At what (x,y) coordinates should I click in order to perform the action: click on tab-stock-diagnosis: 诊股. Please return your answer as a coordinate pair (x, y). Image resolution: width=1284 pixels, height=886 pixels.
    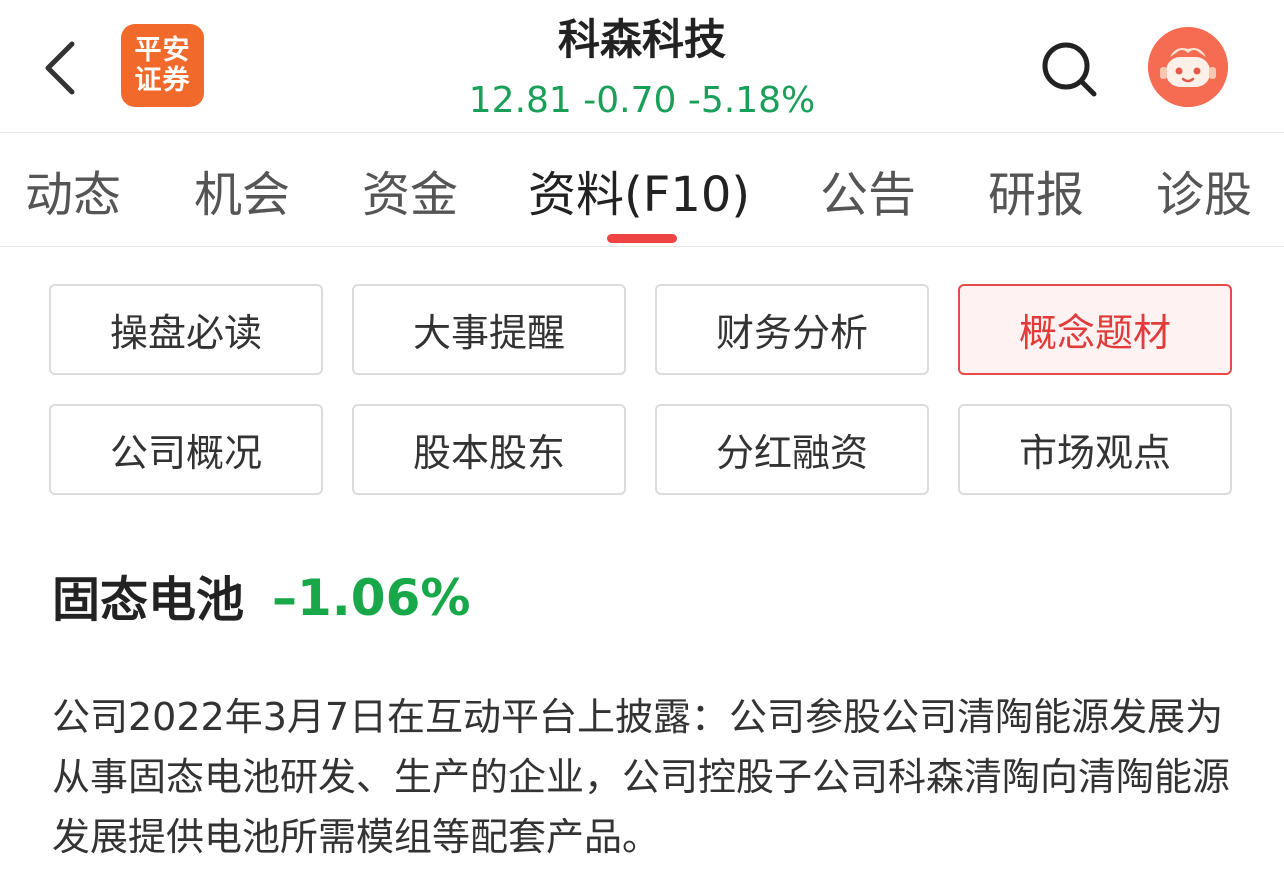
    Looking at the image, I should click on (1204, 195).